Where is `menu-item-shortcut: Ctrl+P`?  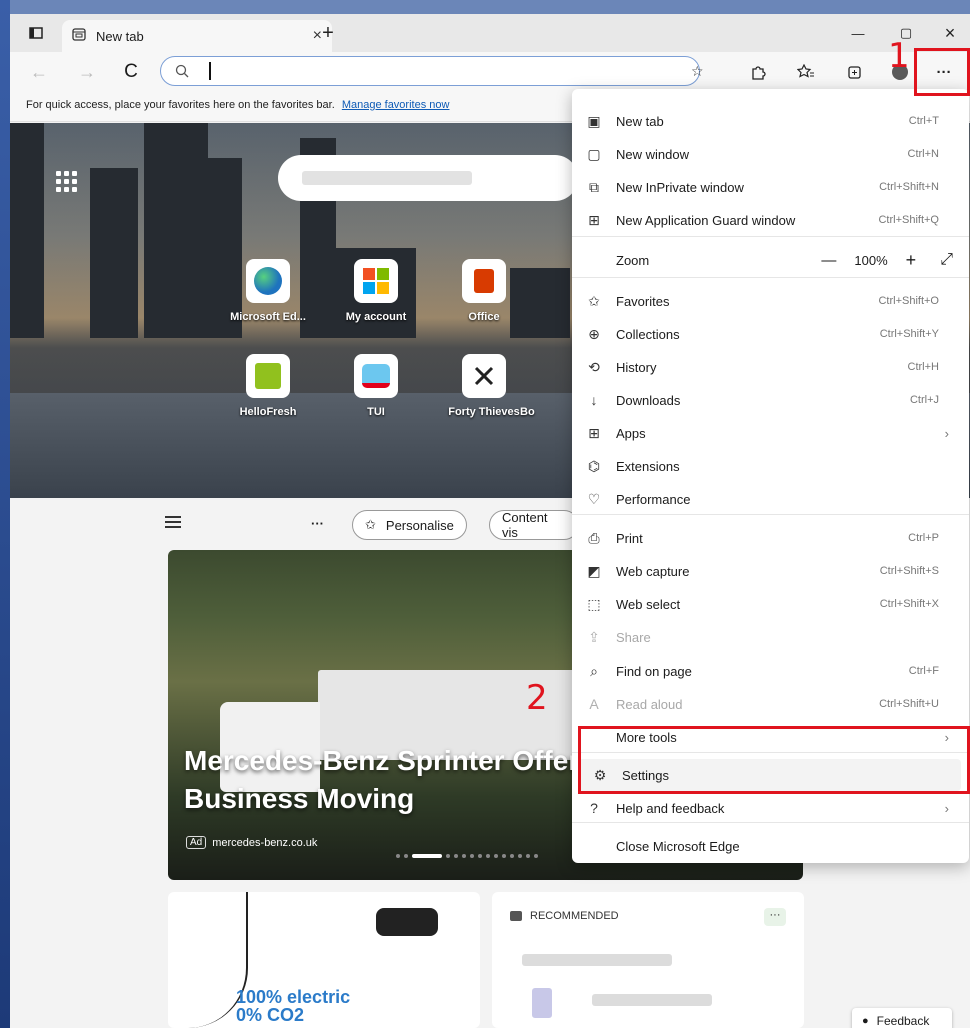
menu-item-shortcut: Ctrl+P is located at coordinates (923, 538).